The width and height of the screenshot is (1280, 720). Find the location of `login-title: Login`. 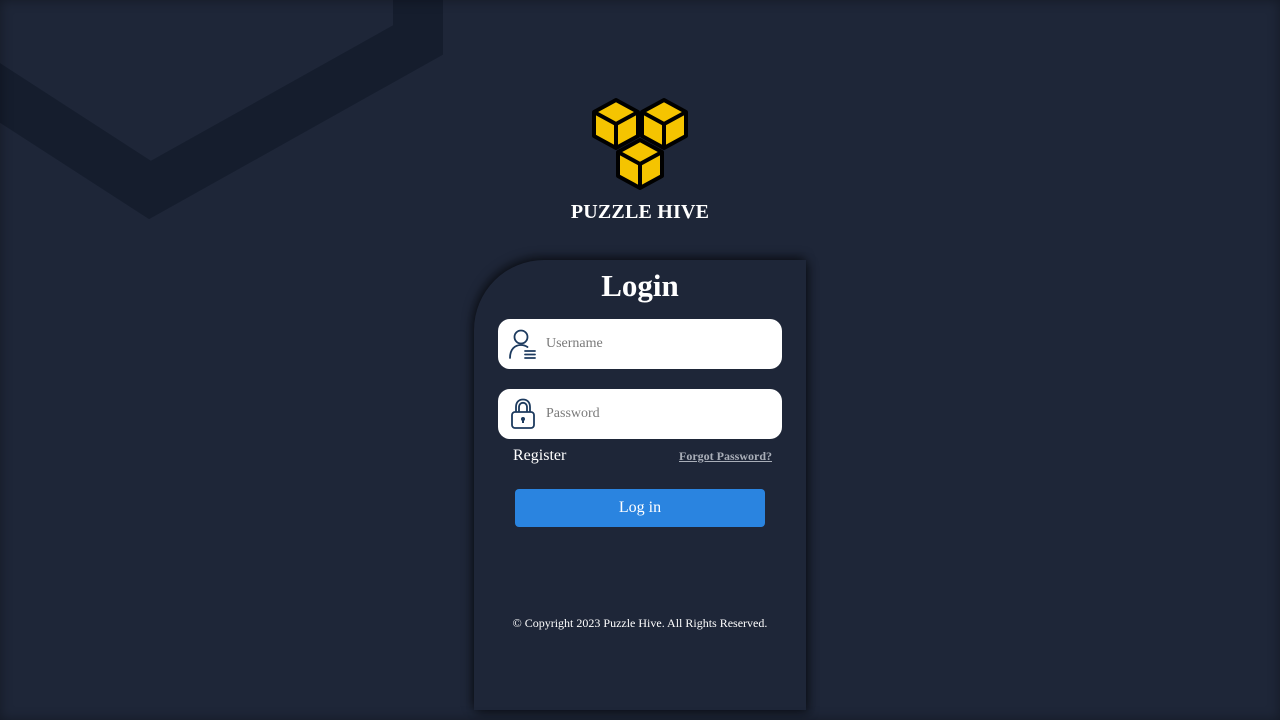

login-title: Login is located at coordinates (640, 285).